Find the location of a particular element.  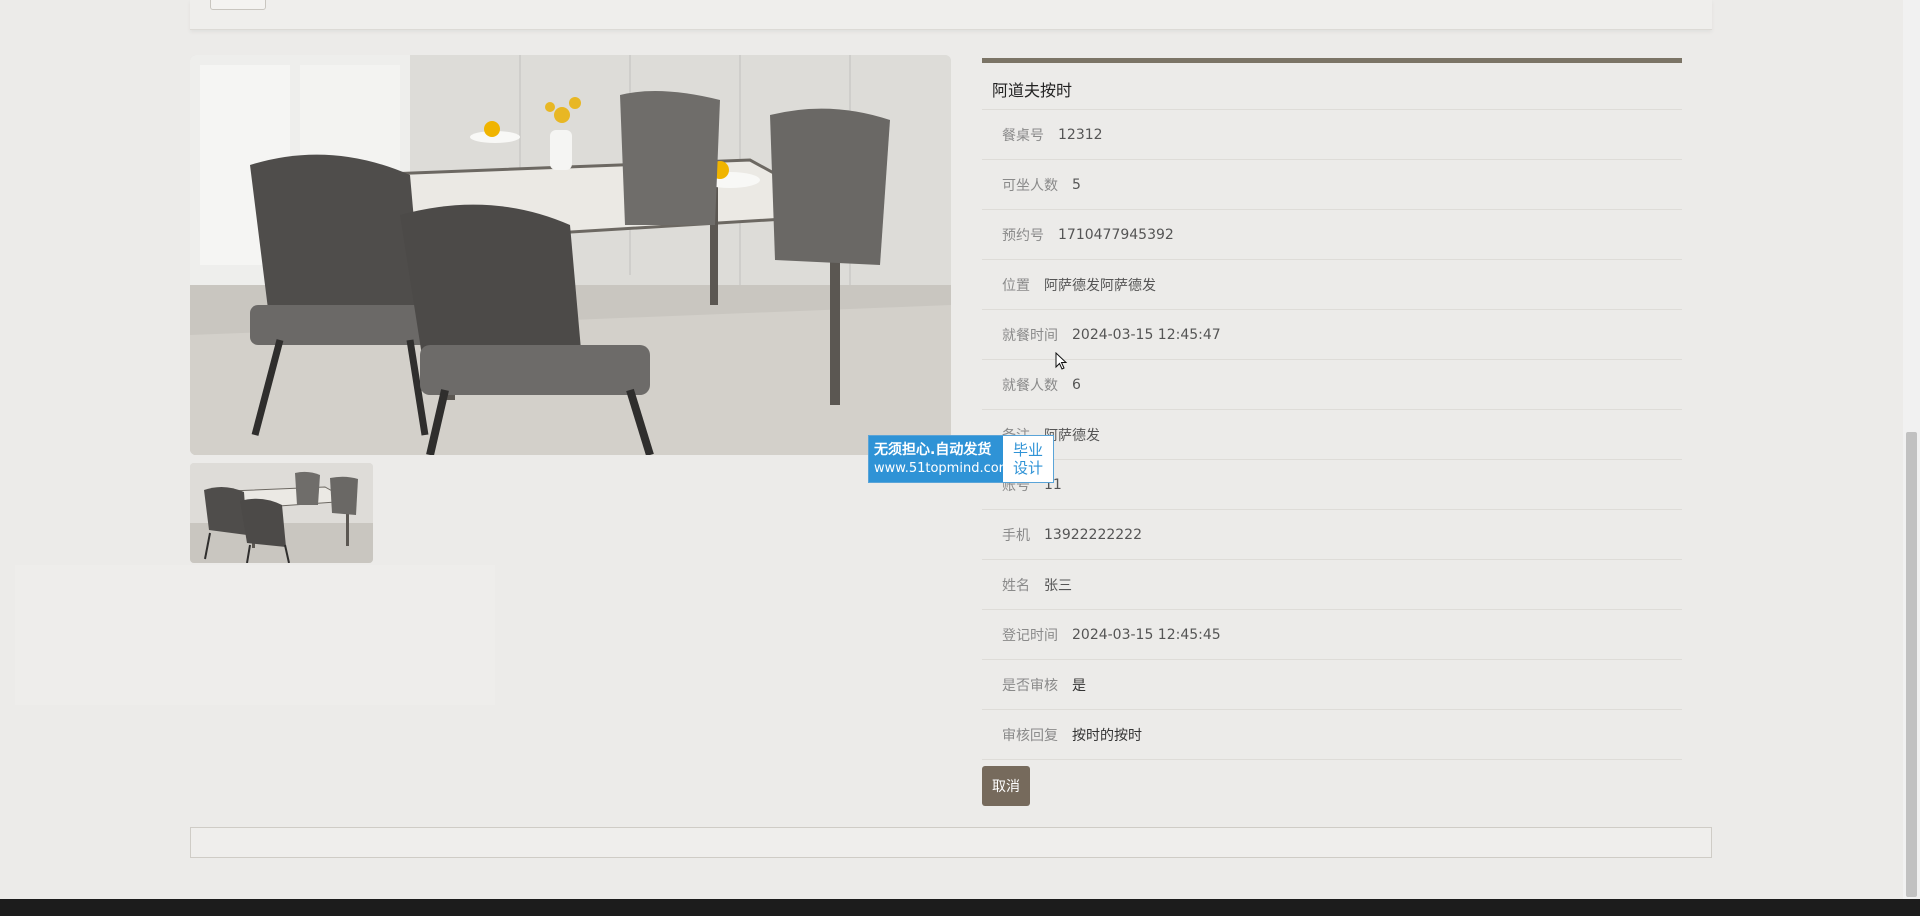

scrollbar-thumb is located at coordinates (1911, 664).